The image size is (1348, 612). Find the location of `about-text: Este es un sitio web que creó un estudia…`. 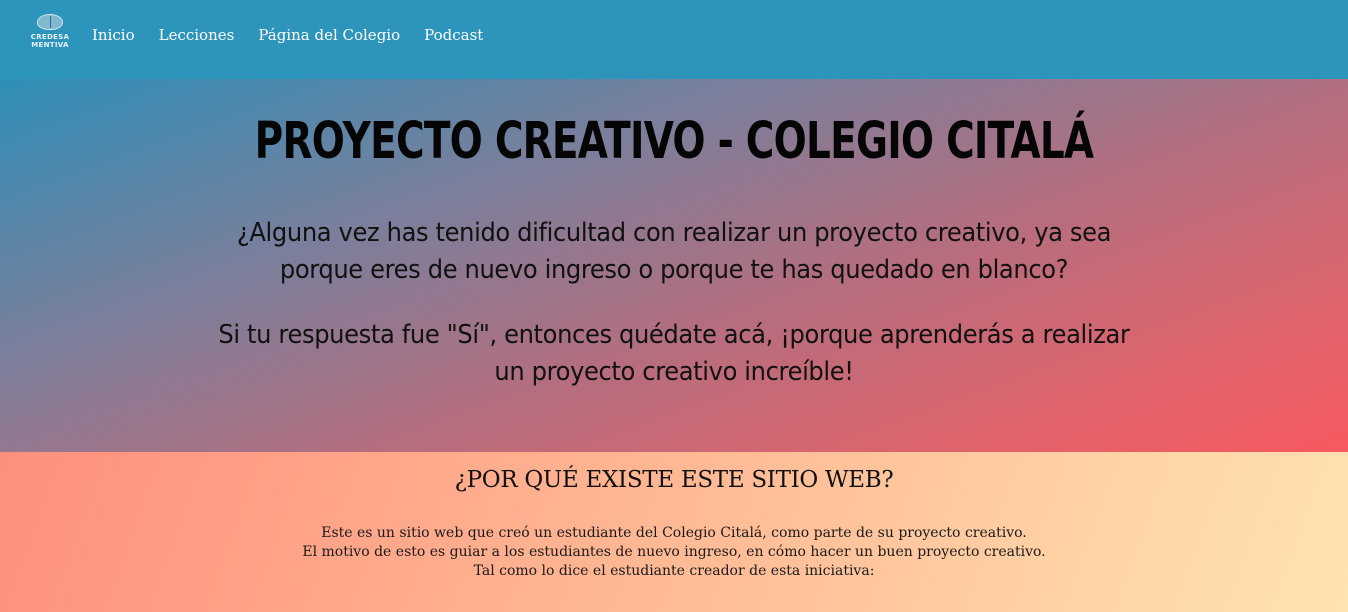

about-text: Este es un sitio web que creó un estudia… is located at coordinates (674, 552).